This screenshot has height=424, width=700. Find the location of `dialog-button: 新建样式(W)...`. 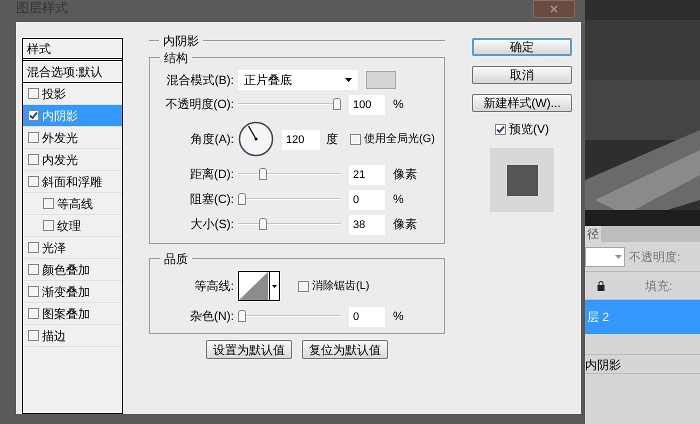

dialog-button: 新建样式(W)... is located at coordinates (522, 103).